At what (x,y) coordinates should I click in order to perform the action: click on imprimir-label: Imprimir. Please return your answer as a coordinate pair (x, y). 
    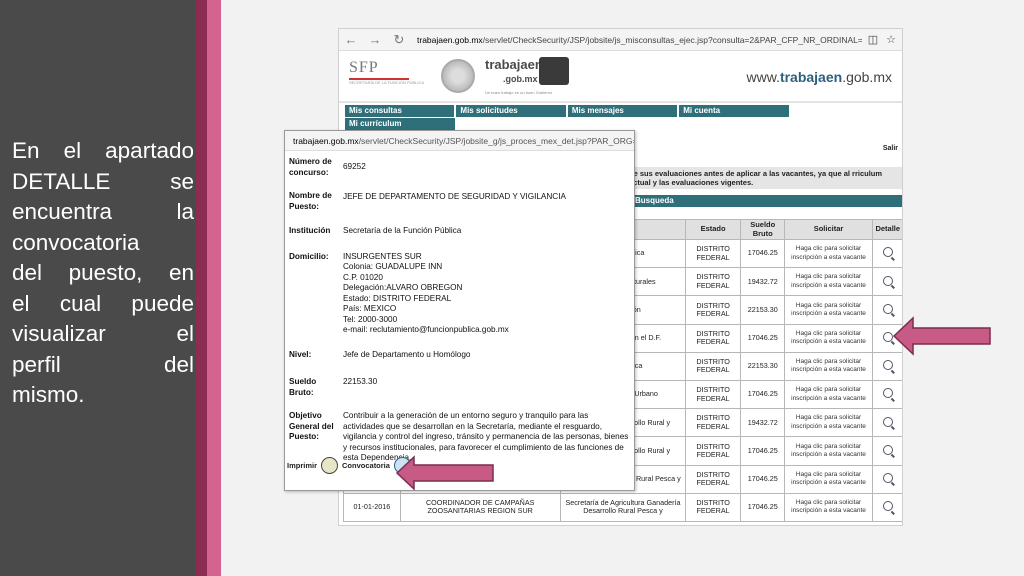
    Looking at the image, I should click on (302, 465).